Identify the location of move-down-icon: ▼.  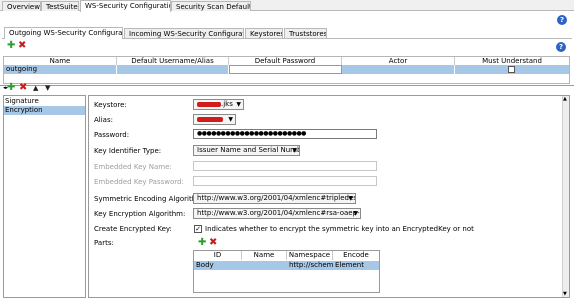
(47, 88).